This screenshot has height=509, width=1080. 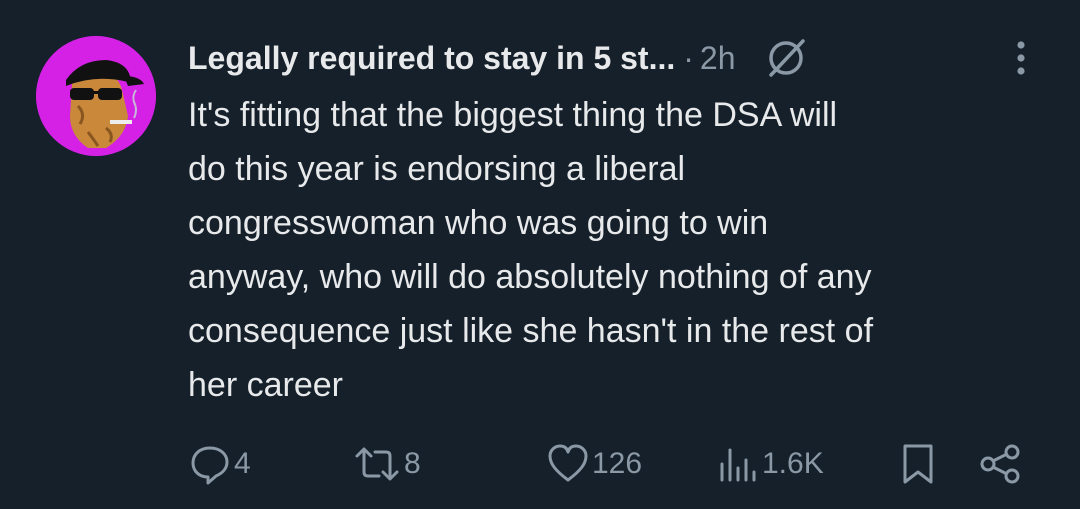 I want to click on avatar-image, so click(x=96, y=96).